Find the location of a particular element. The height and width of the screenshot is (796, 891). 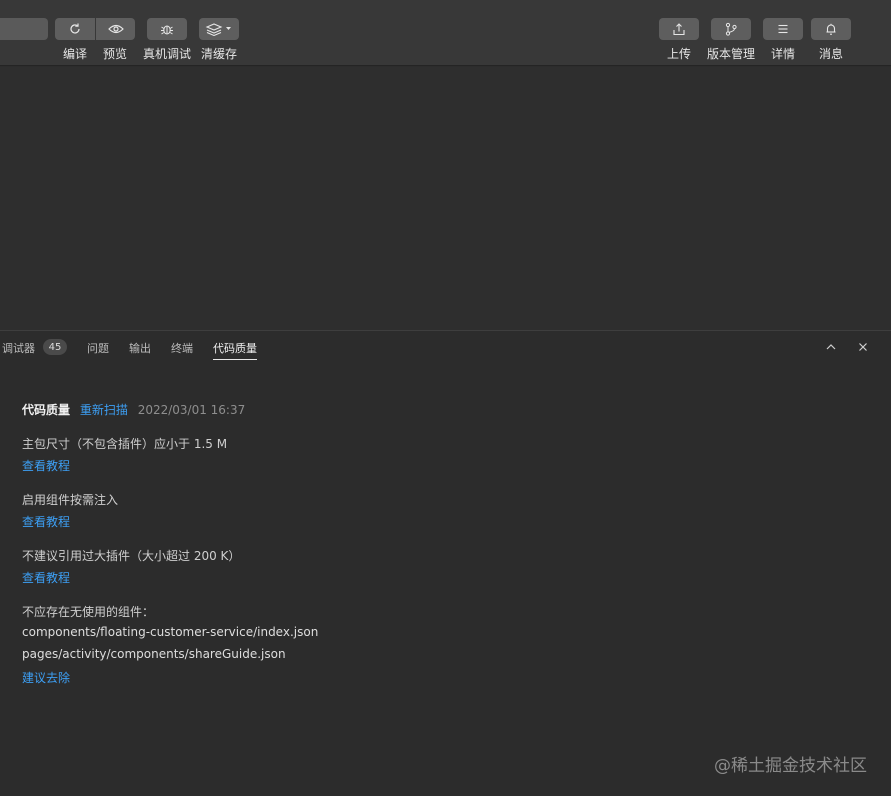

version-control-button is located at coordinates (731, 29).